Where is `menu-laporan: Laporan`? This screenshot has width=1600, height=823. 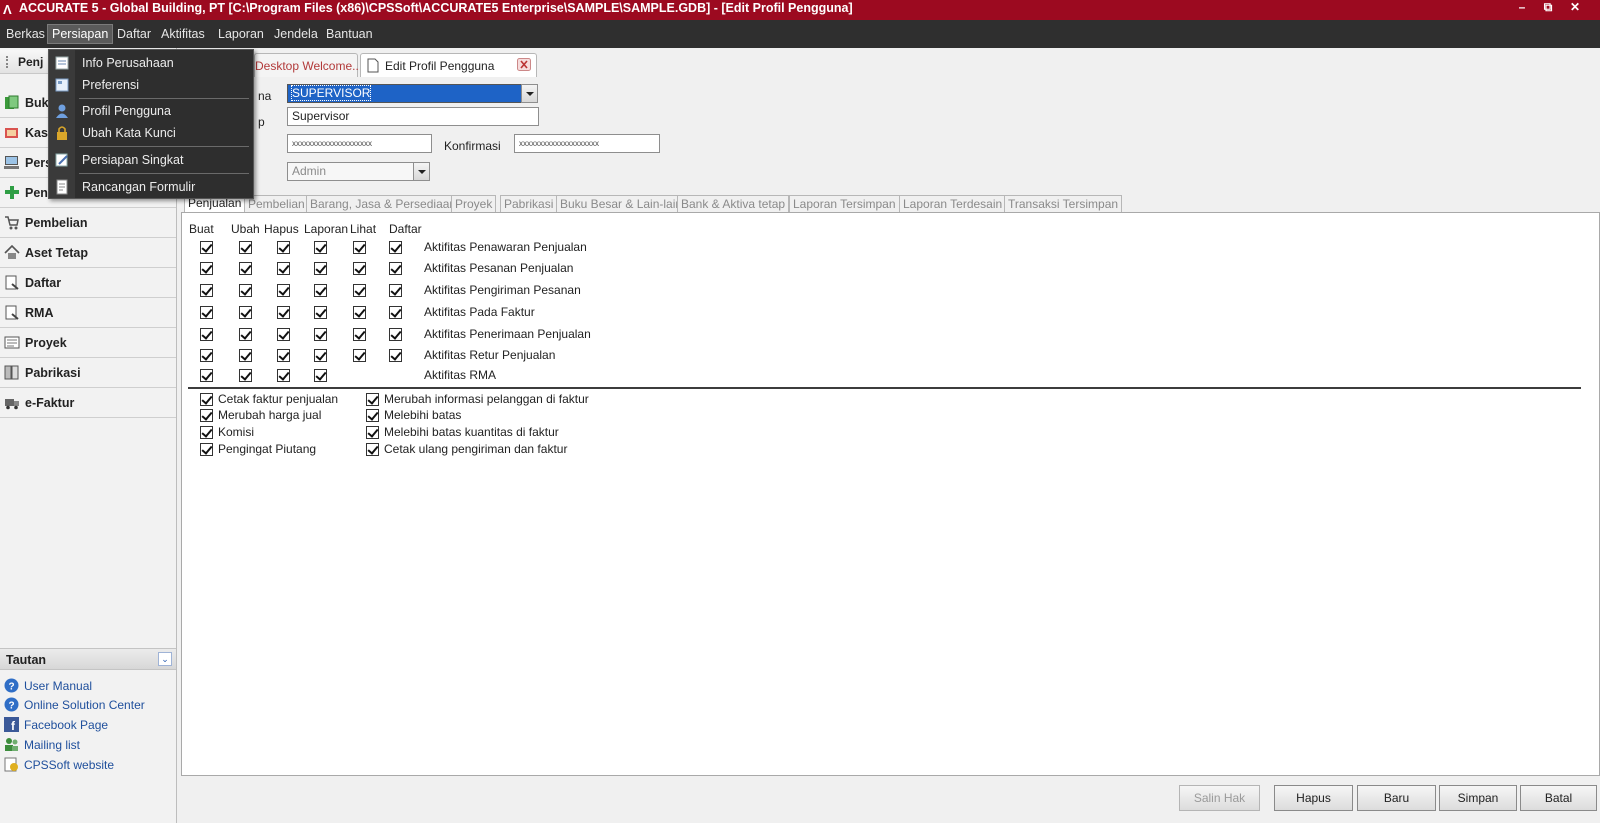
menu-laporan: Laporan is located at coordinates (241, 34).